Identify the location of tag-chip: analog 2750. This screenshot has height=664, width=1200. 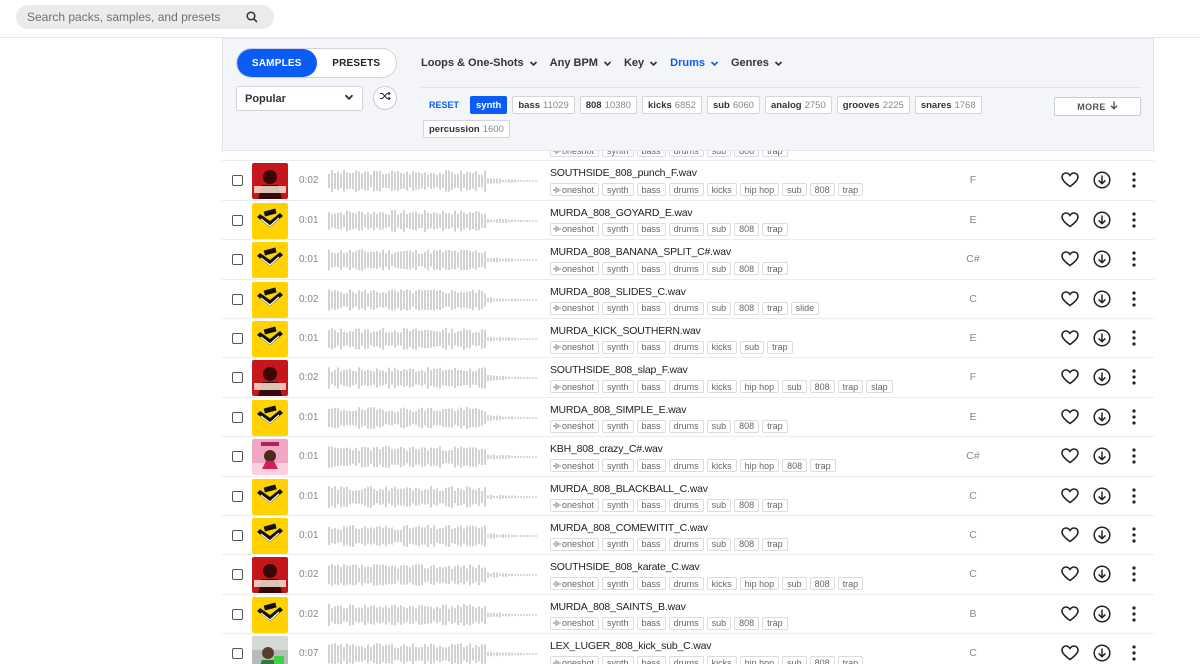
(798, 105).